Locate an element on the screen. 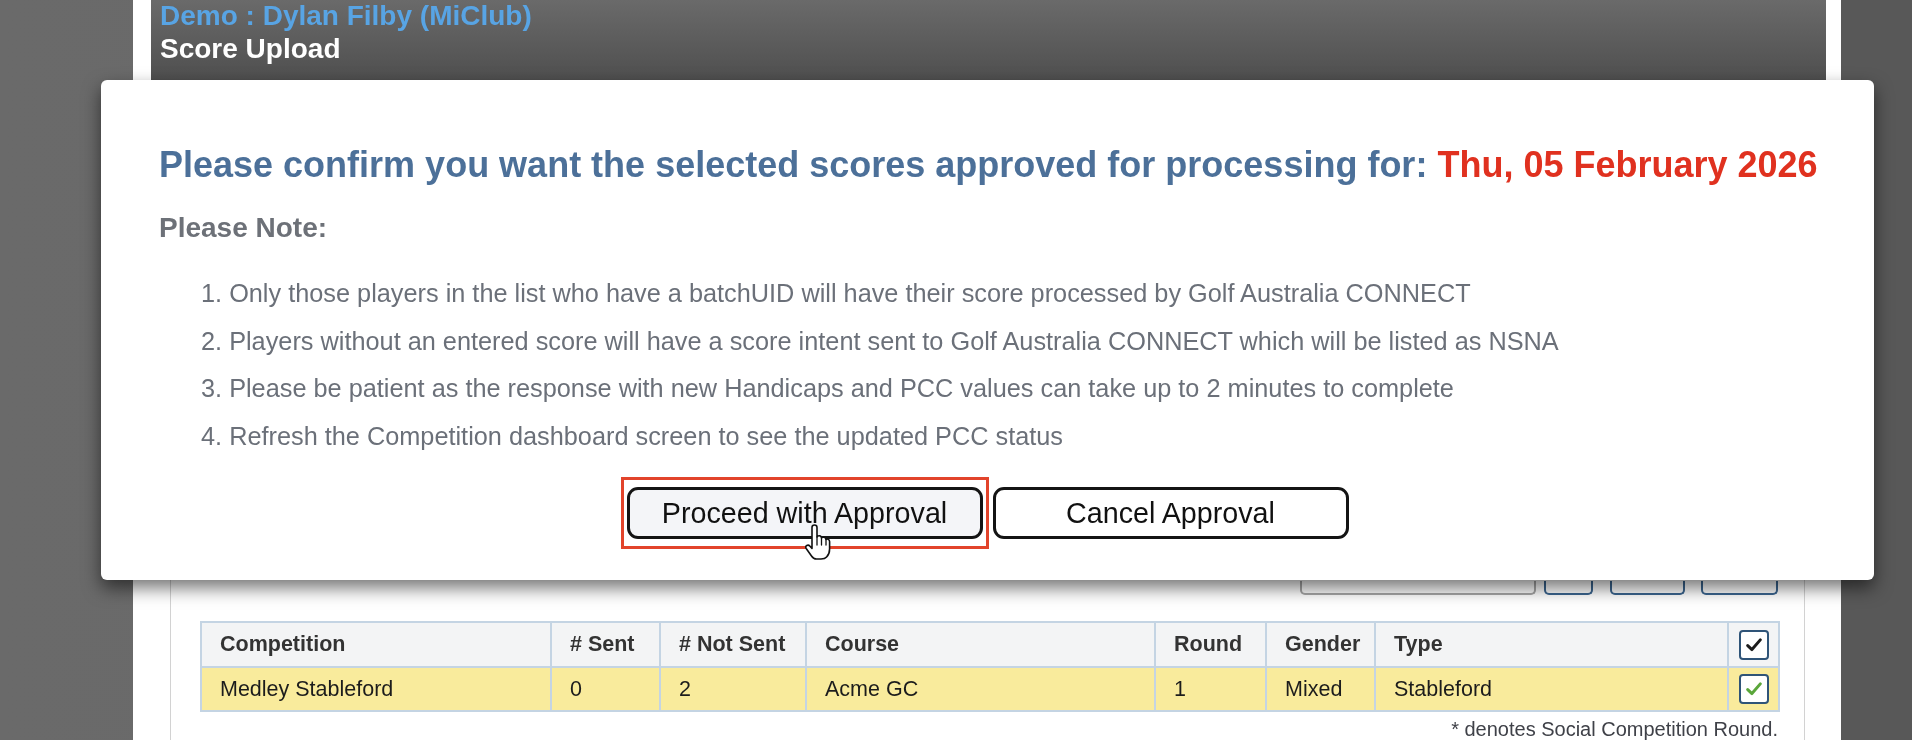  dialog-heading: Please confirm you want the selected scores approved for processing for: is located at coordinates (793, 165).